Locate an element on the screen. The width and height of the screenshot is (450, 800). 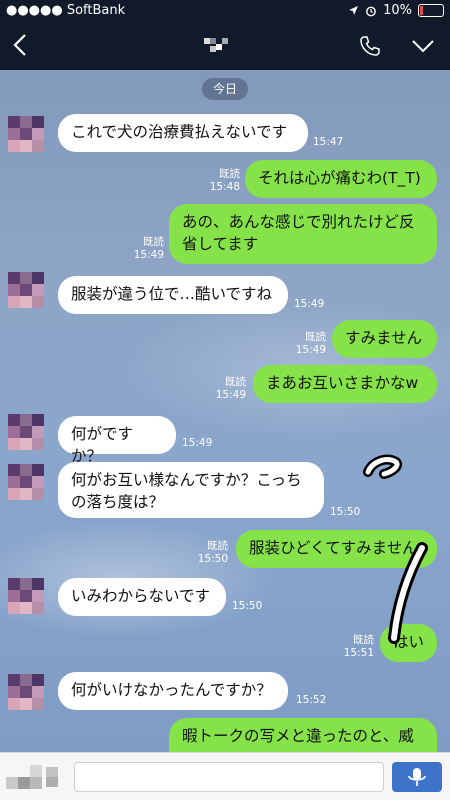
carrier-label: ●●●●● SoftBank is located at coordinates (66, 10).